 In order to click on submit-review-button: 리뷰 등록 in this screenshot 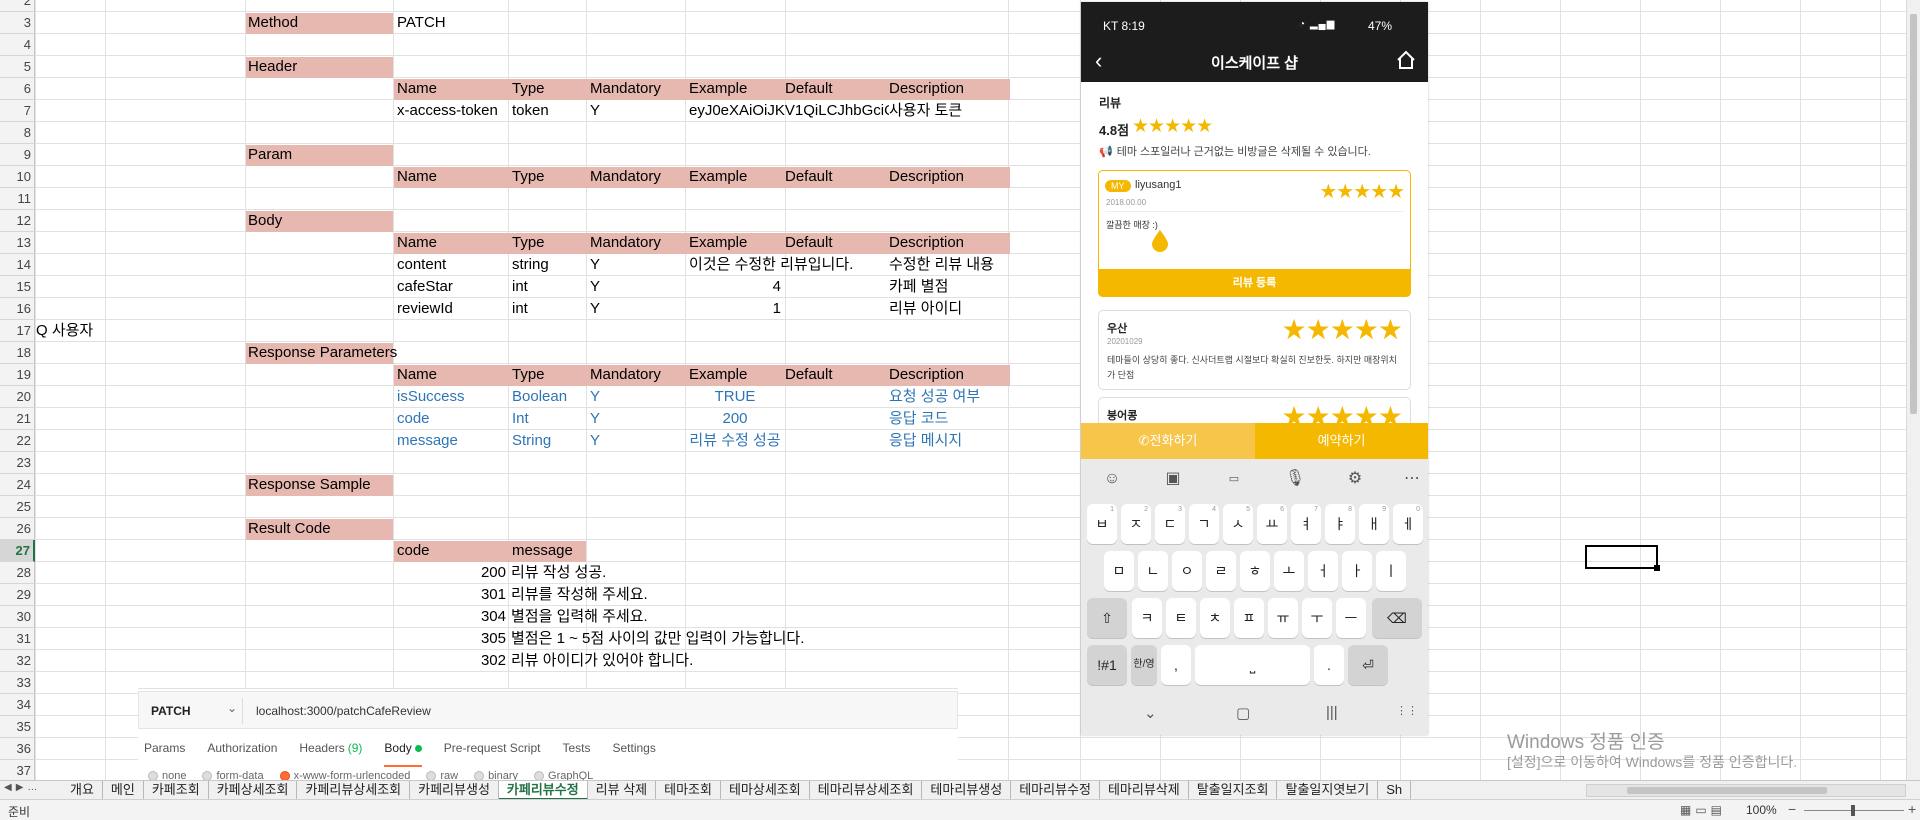, I will do `click(1254, 283)`.